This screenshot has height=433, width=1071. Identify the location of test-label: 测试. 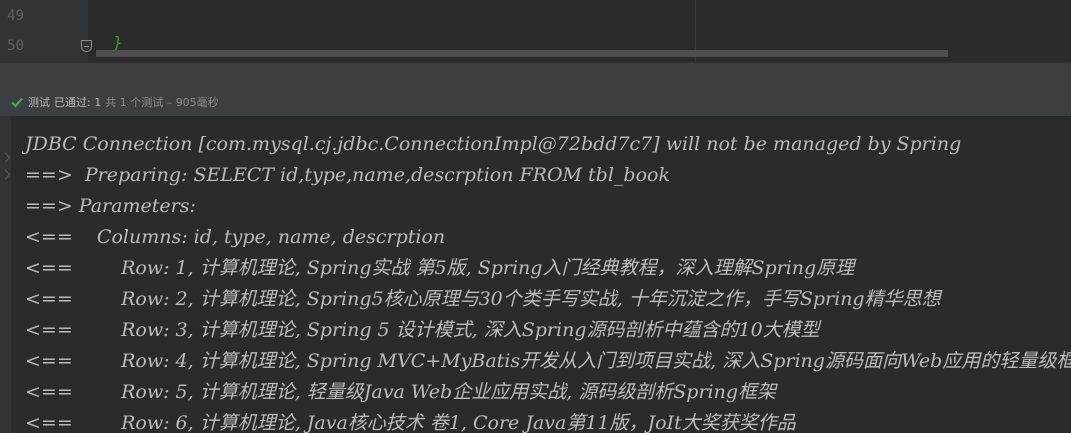
(39, 102).